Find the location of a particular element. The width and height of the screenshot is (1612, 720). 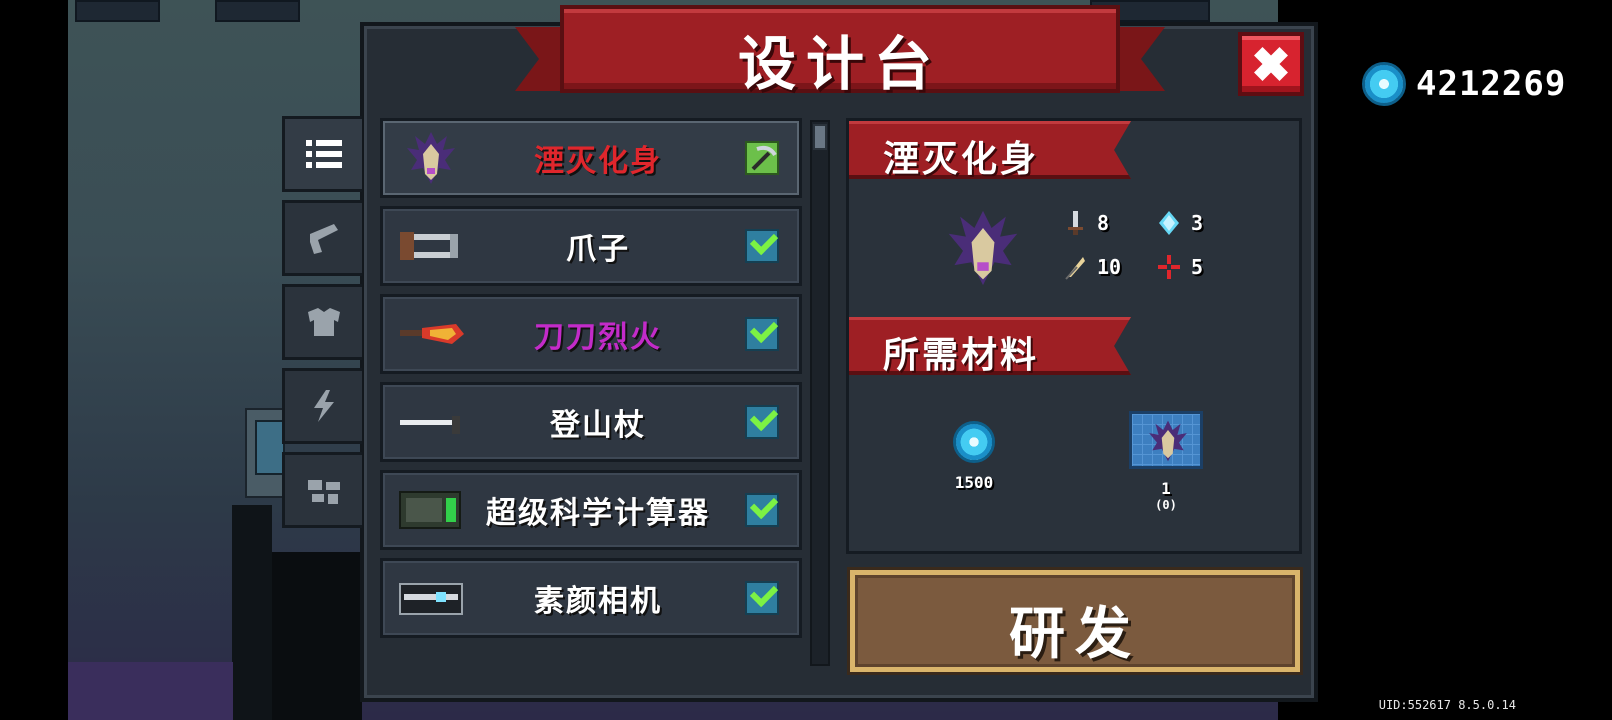

gear-pieces-icon is located at coordinates (323, 492).